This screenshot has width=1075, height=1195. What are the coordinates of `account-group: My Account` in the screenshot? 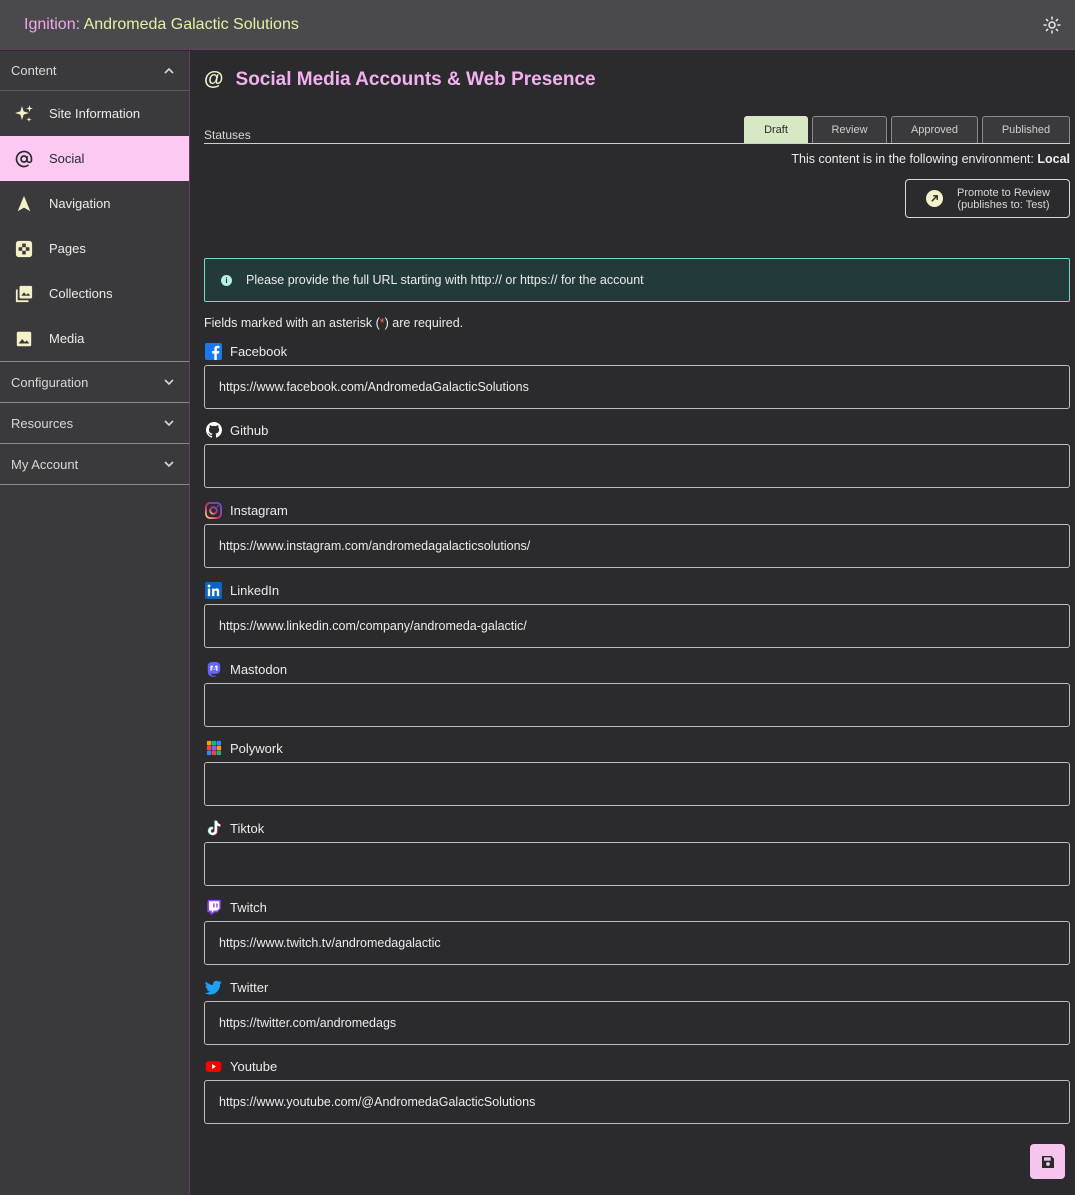 It's located at (94, 464).